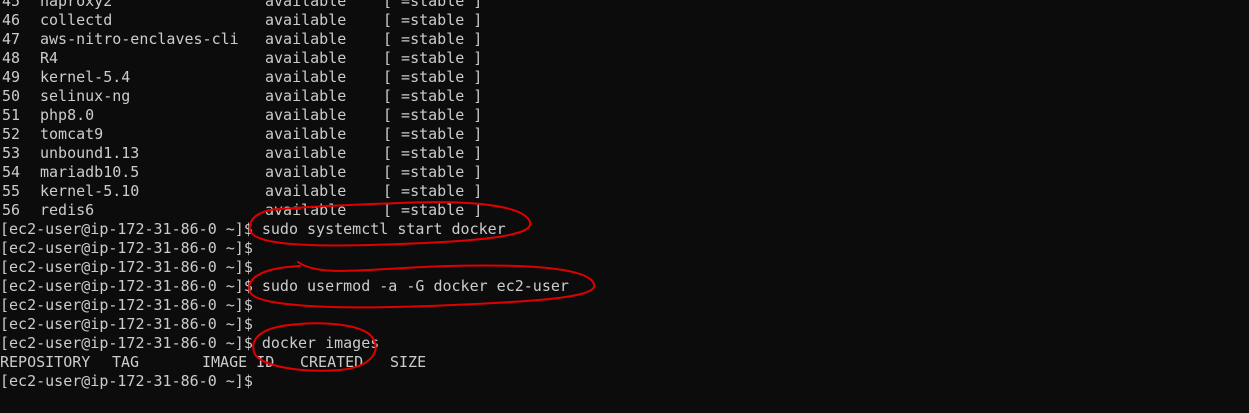 The image size is (1249, 413). I want to click on package-row: 45 haproxy2 available [ =stable ], so click(284, 5).